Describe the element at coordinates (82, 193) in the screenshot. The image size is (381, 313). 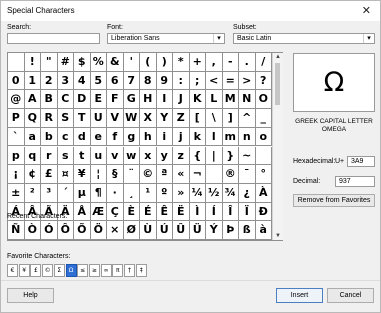
I see `character-cell: µ` at that location.